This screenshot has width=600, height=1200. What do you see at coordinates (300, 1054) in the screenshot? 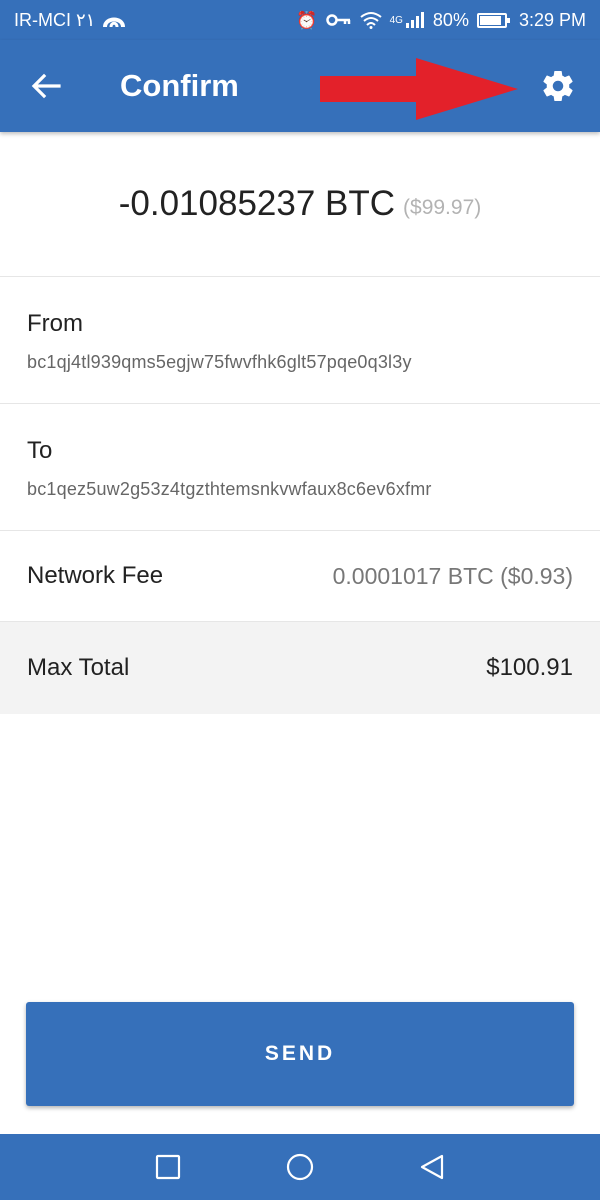
I see `send-button: SEND` at bounding box center [300, 1054].